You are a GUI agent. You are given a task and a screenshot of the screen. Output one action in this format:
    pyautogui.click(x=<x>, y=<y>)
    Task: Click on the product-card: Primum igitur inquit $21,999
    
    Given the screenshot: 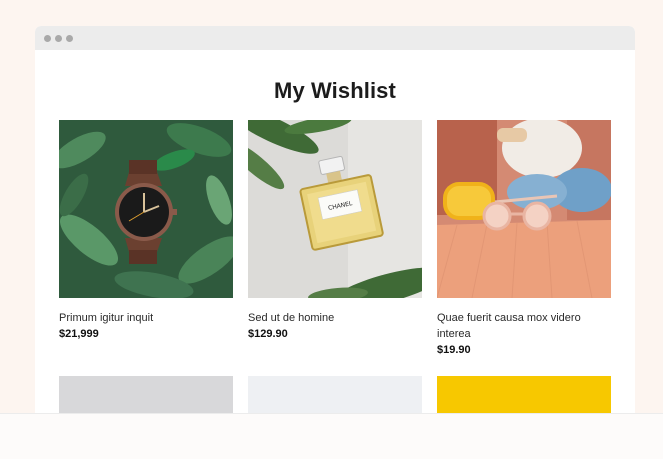 What is the action you would take?
    pyautogui.click(x=146, y=230)
    